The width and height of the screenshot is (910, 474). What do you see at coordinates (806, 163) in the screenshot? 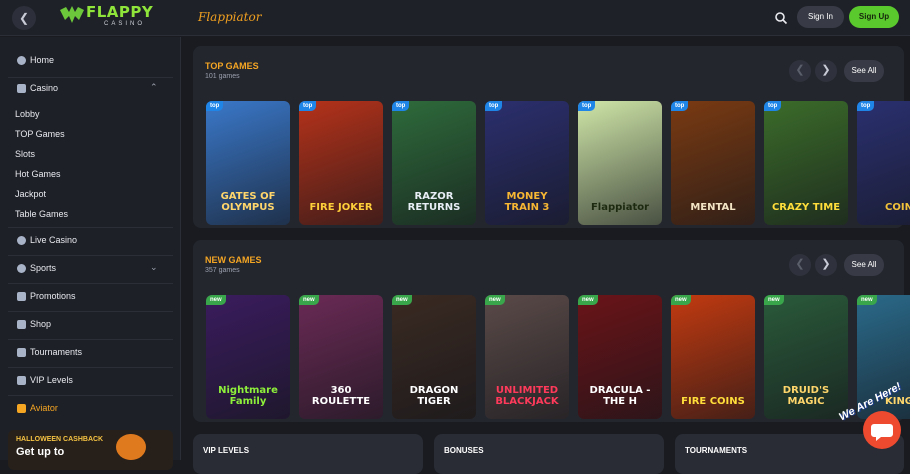
I see `game-card: top CRAZY TIME` at bounding box center [806, 163].